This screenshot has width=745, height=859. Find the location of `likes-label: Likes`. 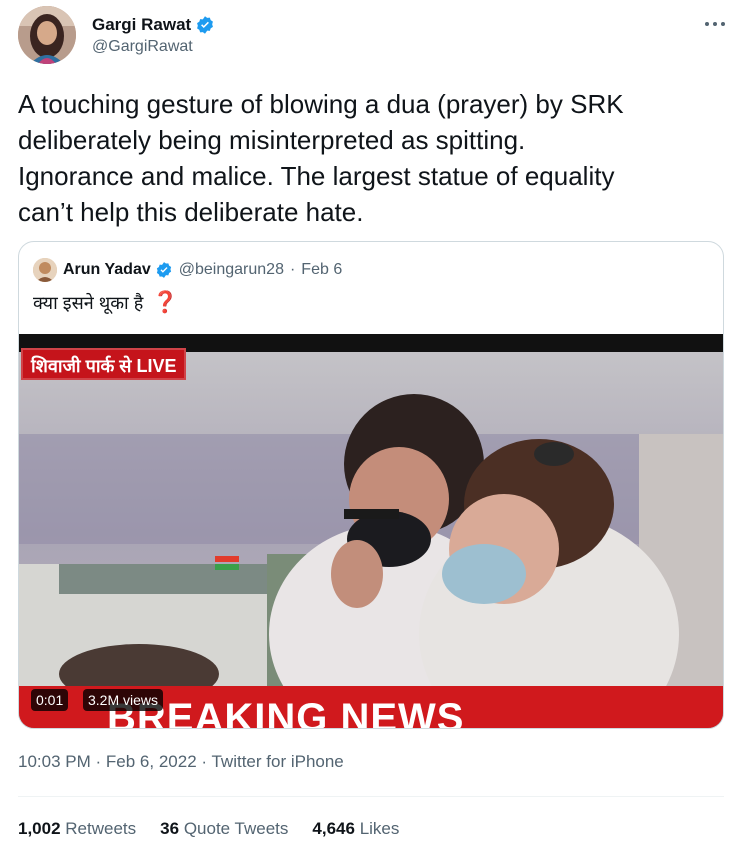

likes-label: Likes is located at coordinates (379, 828).